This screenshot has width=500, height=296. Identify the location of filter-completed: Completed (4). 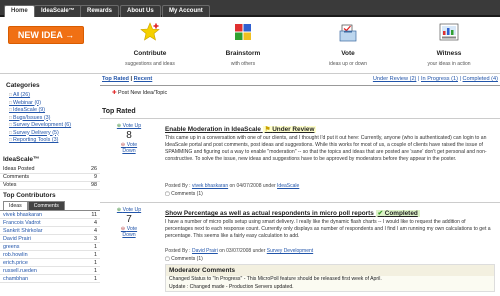
(480, 79).